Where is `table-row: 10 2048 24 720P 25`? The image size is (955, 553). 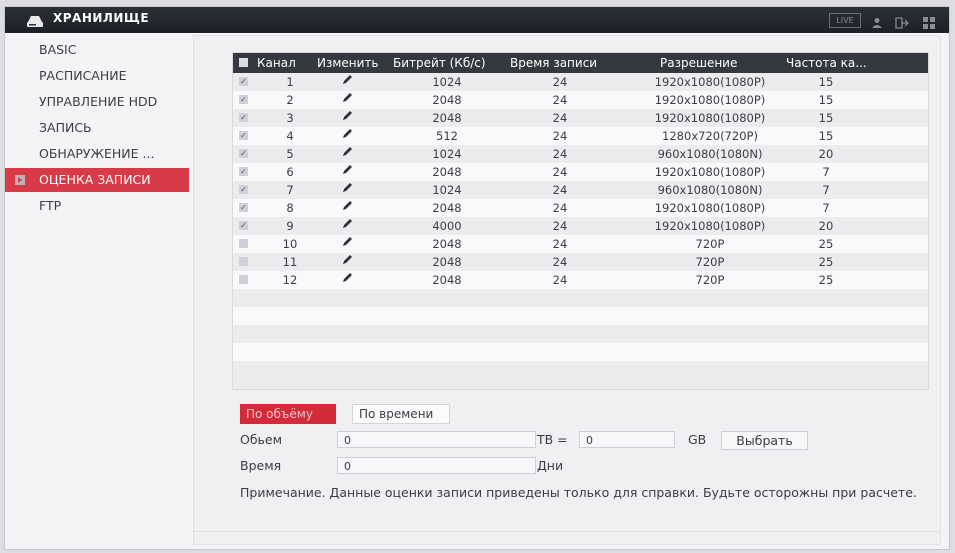 table-row: 10 2048 24 720P 25 is located at coordinates (580, 244).